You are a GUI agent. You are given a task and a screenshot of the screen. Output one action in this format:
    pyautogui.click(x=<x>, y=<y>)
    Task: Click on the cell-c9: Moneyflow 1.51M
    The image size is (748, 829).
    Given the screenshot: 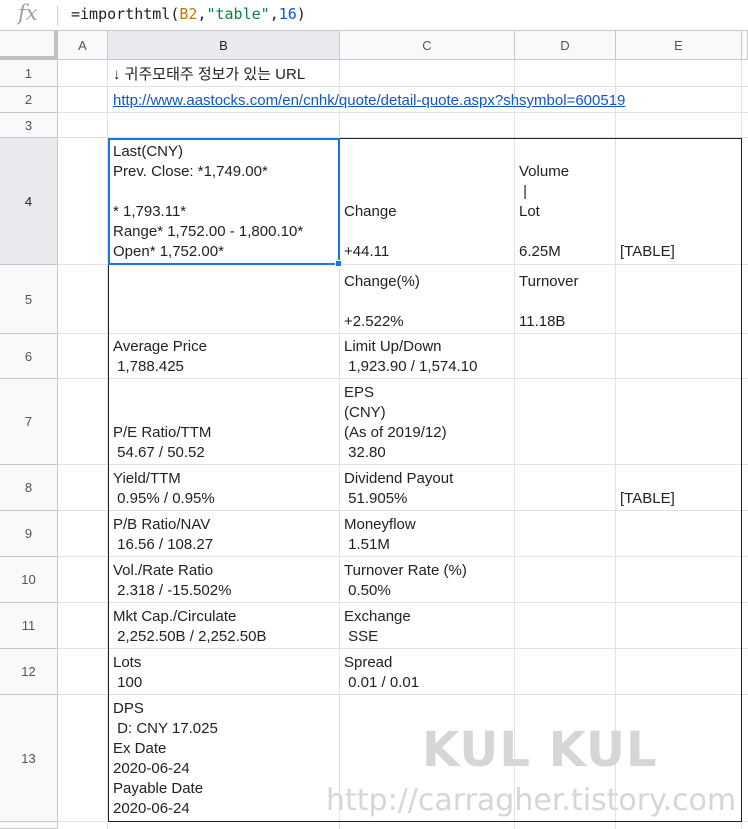 What is the action you would take?
    pyautogui.click(x=380, y=535)
    